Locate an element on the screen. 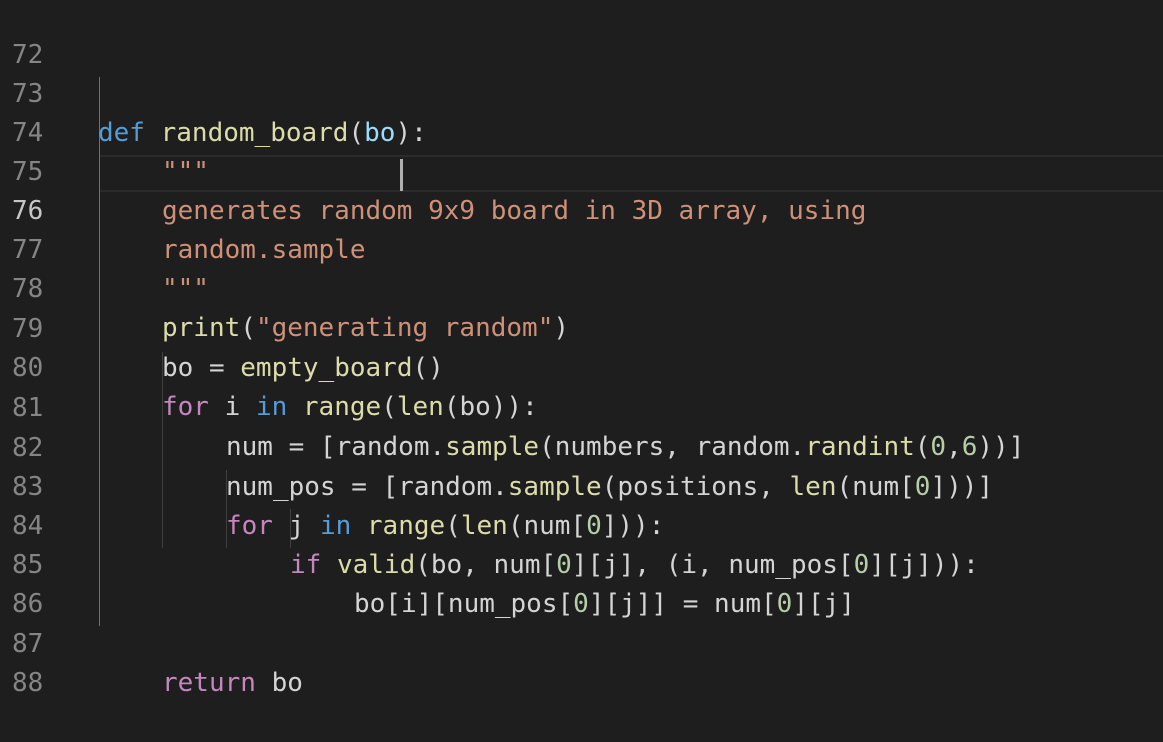  line-number: 88 is located at coordinates (28, 683).